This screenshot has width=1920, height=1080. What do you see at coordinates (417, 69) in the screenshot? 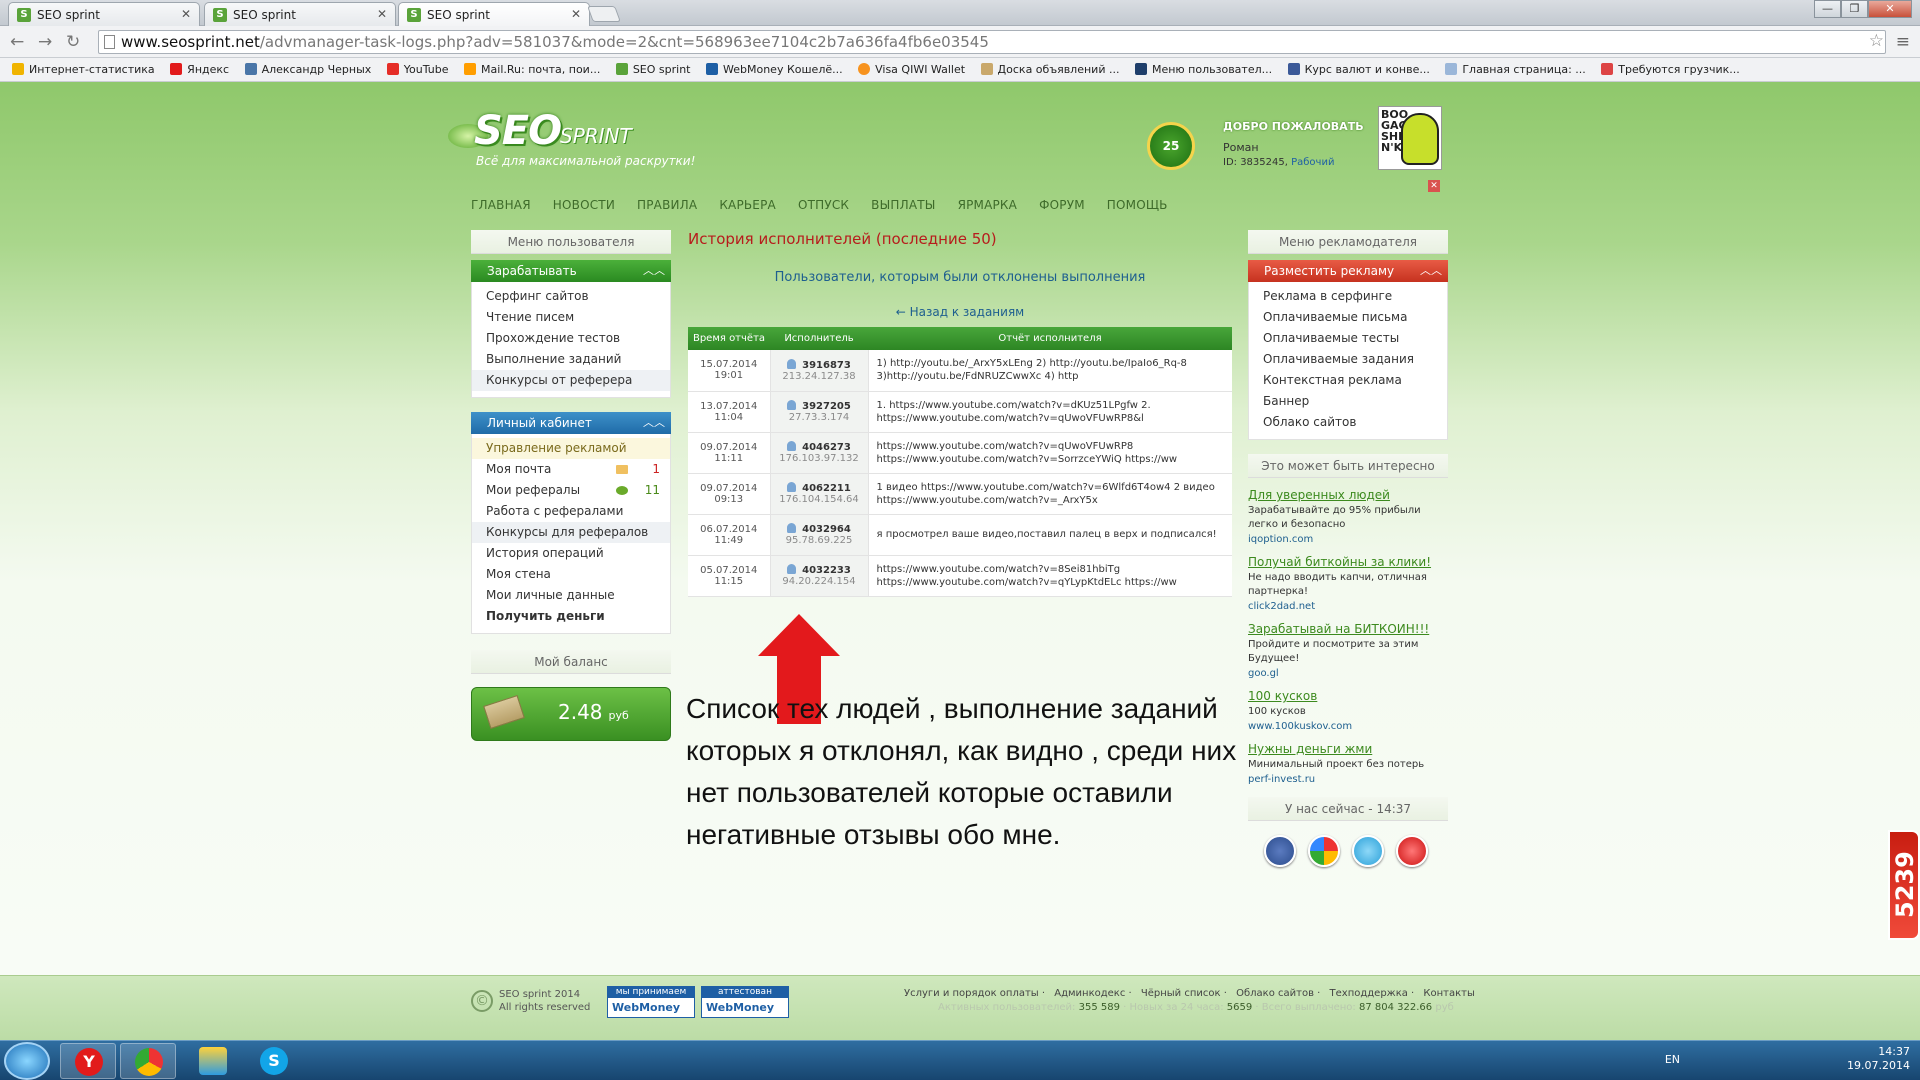
I see `bookmark-item: YouTube` at bounding box center [417, 69].